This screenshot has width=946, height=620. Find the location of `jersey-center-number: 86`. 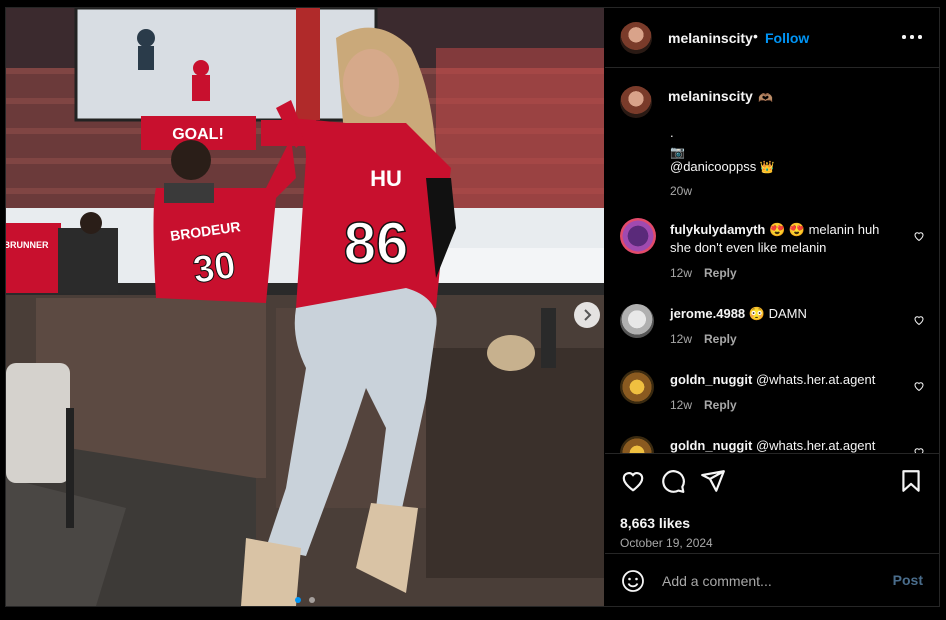

jersey-center-number: 86 is located at coordinates (376, 243).